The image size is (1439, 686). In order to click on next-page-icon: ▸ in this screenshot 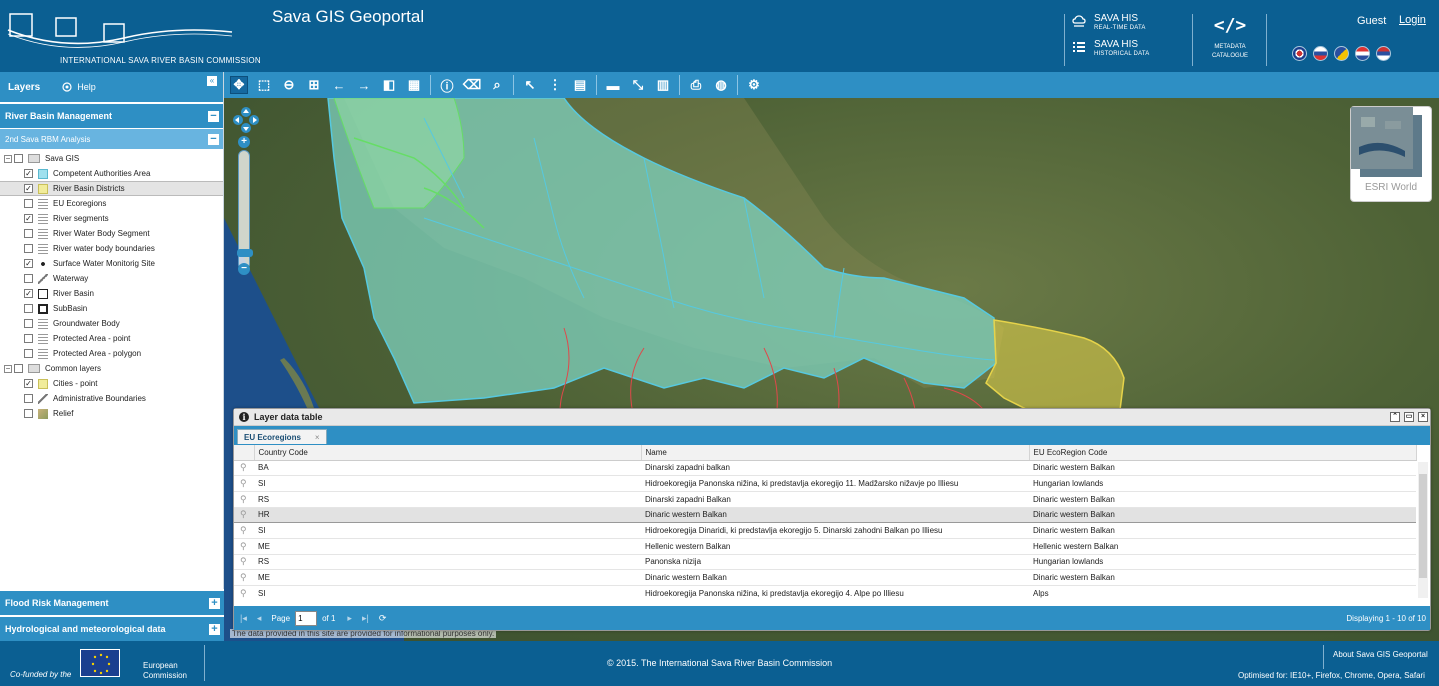, I will do `click(349, 618)`.